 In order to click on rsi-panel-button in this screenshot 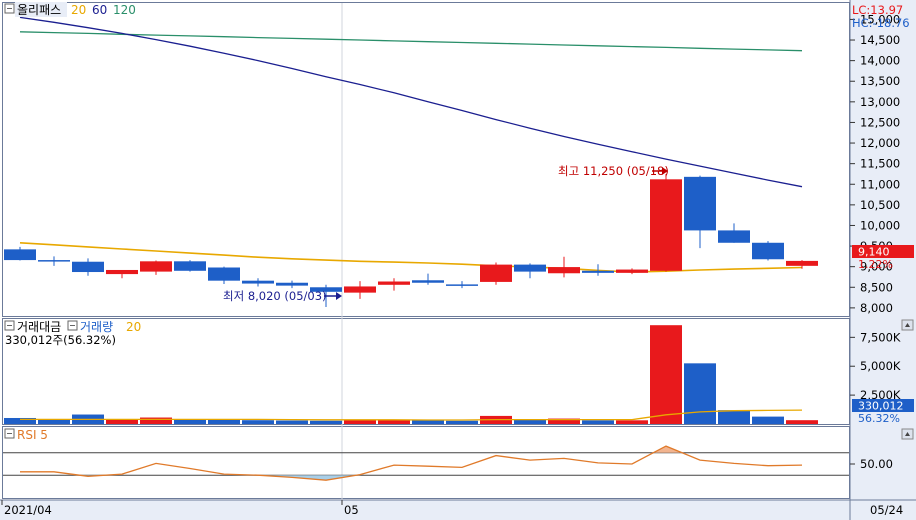, I will do `click(907, 434)`.